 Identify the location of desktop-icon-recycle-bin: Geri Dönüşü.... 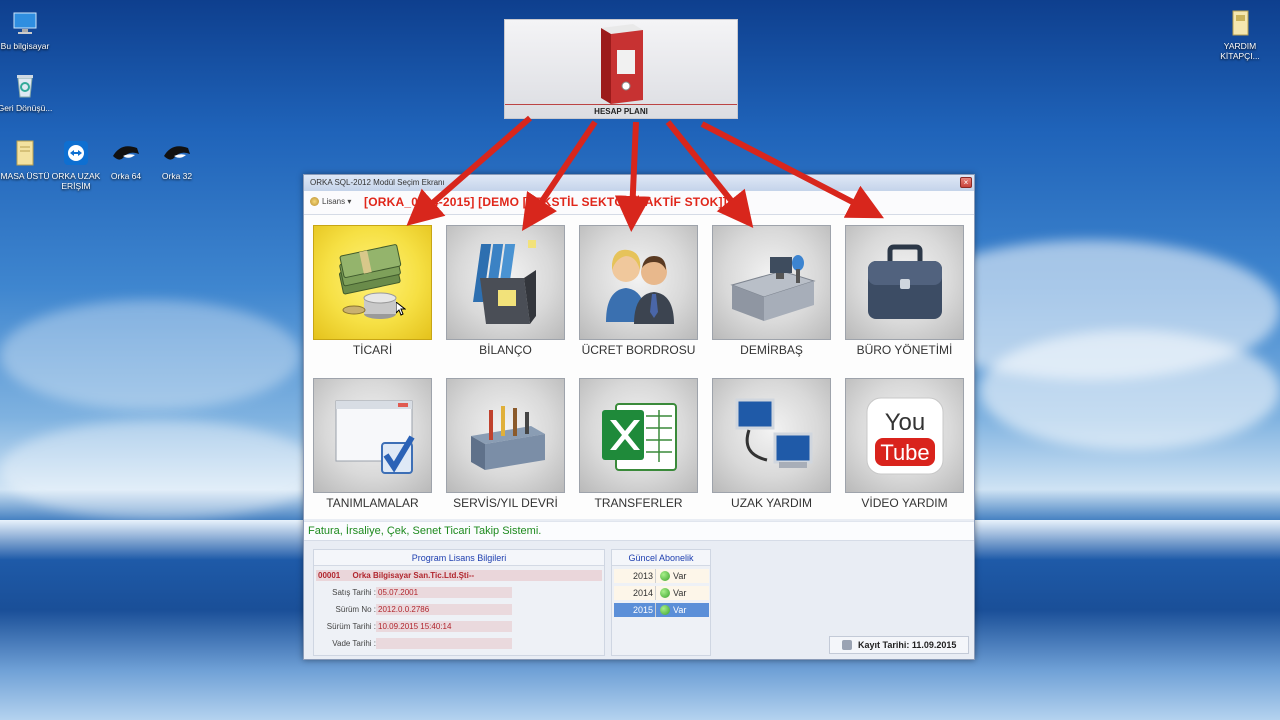
(26, 91).